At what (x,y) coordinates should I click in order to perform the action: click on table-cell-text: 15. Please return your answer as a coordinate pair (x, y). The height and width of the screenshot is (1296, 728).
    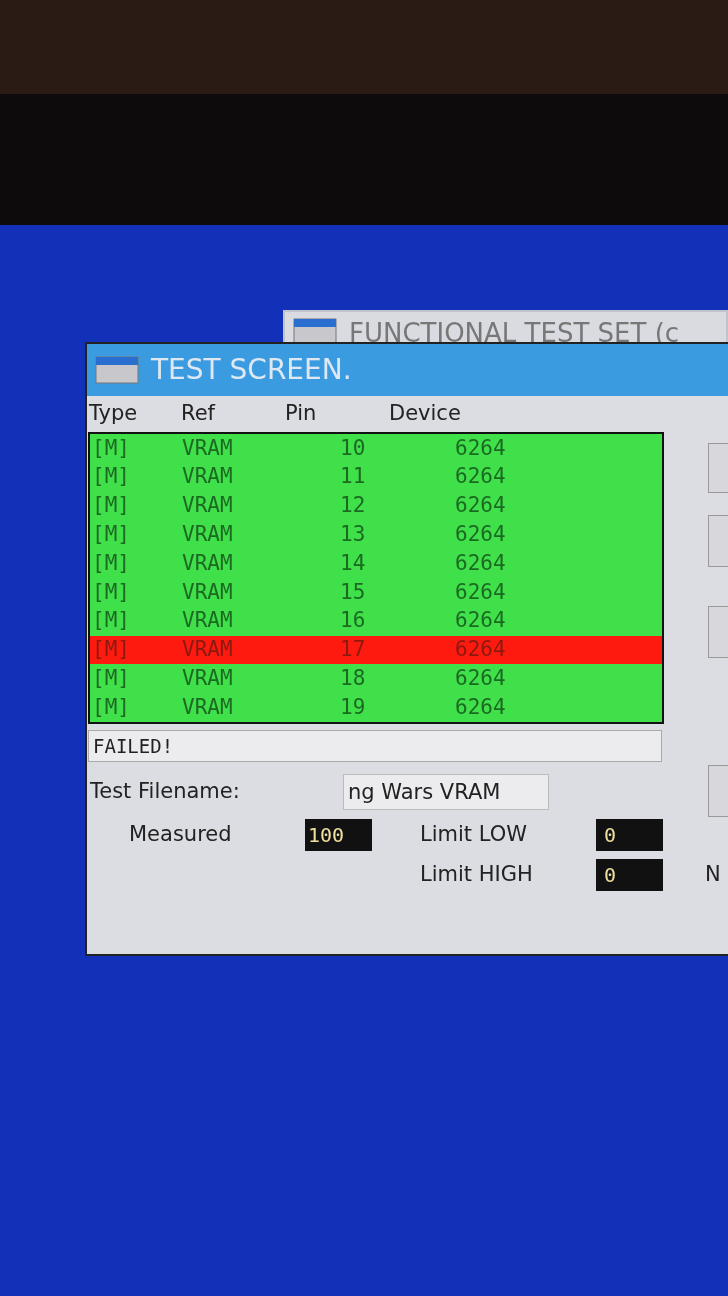
    Looking at the image, I should click on (353, 592).